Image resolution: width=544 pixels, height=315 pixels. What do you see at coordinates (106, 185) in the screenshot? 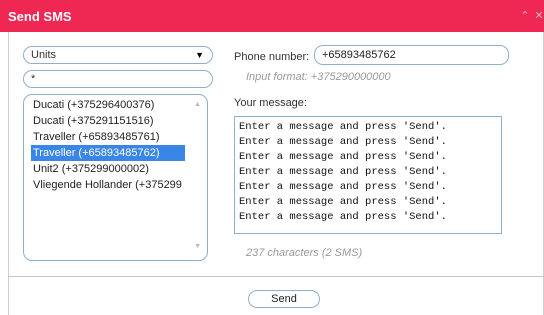
I see `unit-list-item: Vliegende Hollander (+375299` at bounding box center [106, 185].